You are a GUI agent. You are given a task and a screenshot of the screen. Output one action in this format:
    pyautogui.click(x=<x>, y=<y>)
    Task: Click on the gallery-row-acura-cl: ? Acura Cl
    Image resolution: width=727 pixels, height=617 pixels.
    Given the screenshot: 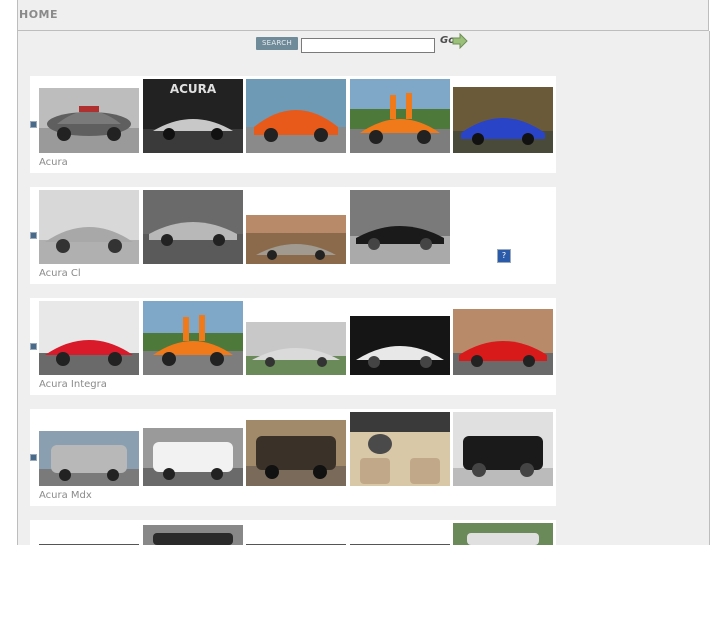 What is the action you would take?
    pyautogui.click(x=293, y=235)
    